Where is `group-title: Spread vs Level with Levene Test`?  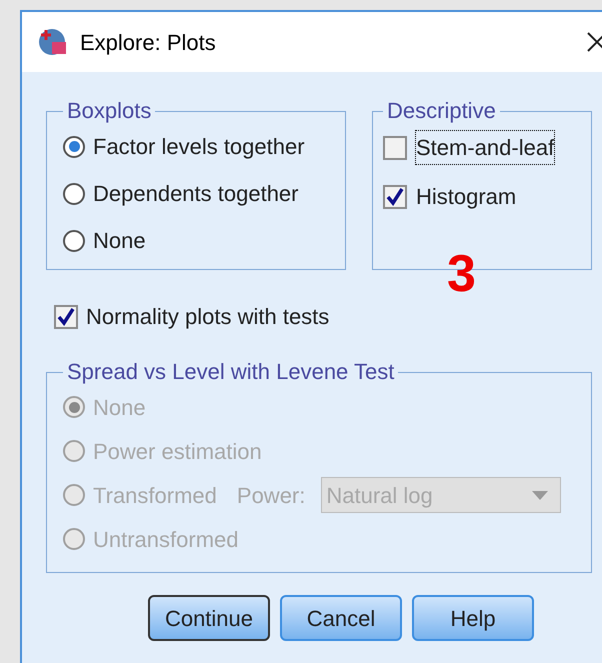
group-title: Spread vs Level with Levene Test is located at coordinates (231, 372).